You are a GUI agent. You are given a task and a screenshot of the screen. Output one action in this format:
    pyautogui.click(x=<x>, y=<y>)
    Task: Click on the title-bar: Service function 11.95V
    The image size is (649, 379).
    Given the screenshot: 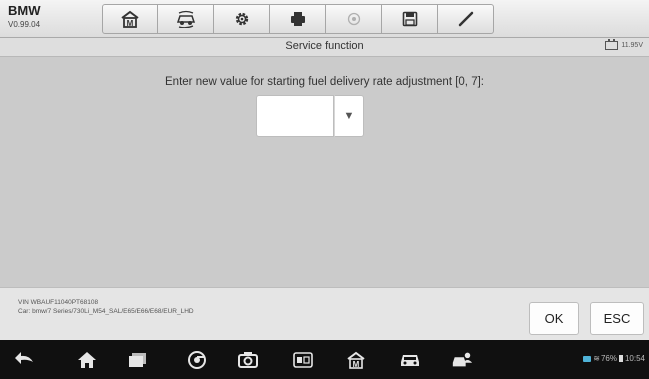 What is the action you would take?
    pyautogui.click(x=324, y=47)
    